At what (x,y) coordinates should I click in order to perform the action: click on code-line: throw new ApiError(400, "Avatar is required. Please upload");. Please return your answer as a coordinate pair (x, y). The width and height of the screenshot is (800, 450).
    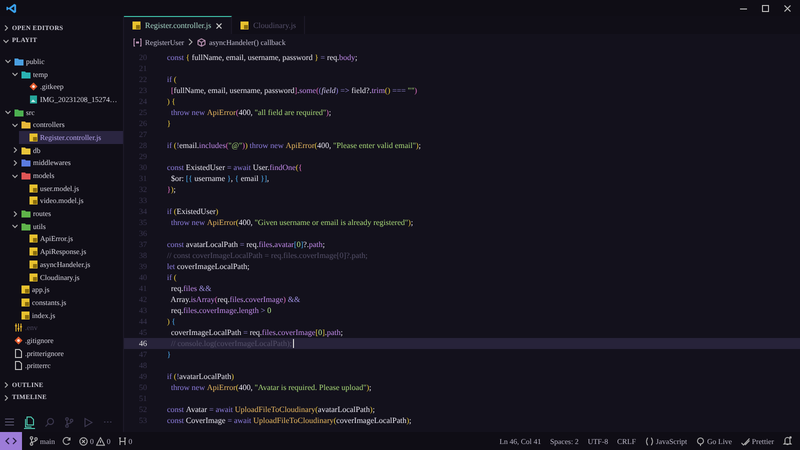
    Looking at the image, I should click on (271, 387).